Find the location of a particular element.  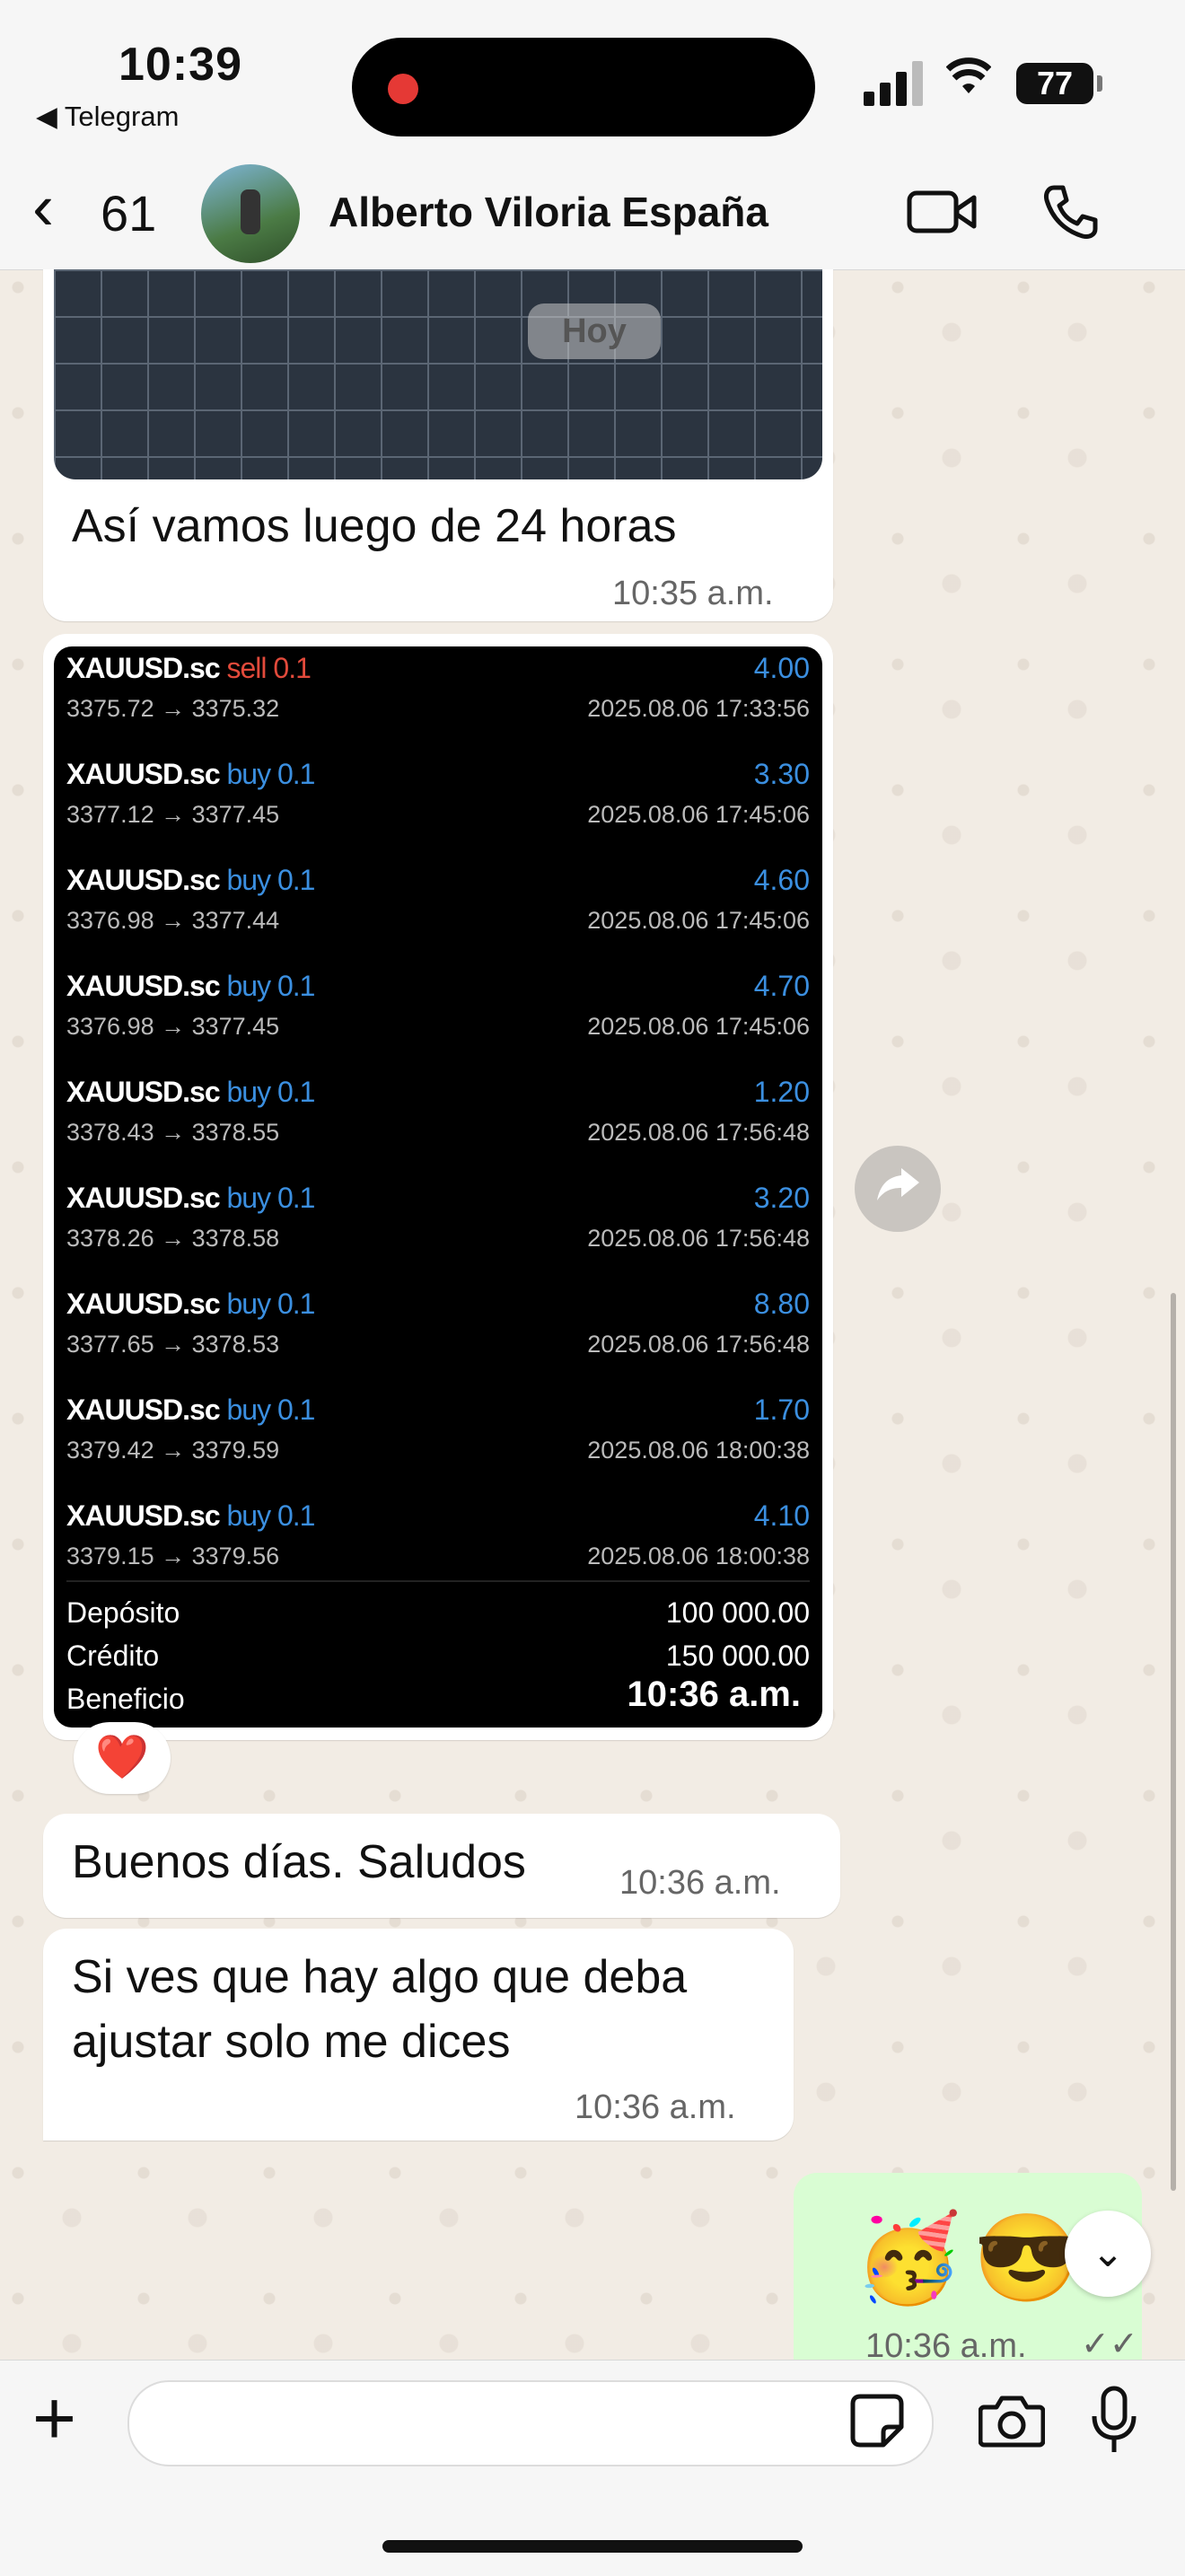

heart-reaction: ❤️ is located at coordinates (122, 1758).